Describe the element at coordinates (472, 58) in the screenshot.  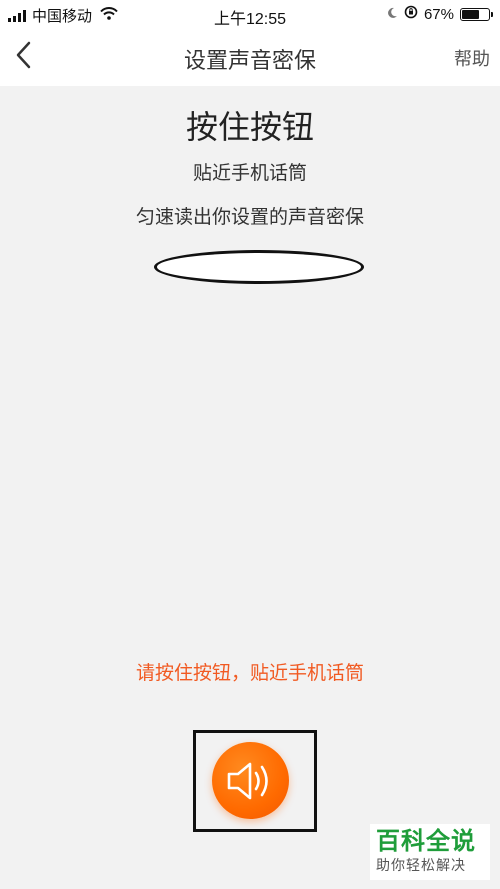
I see `help-button: 帮助` at that location.